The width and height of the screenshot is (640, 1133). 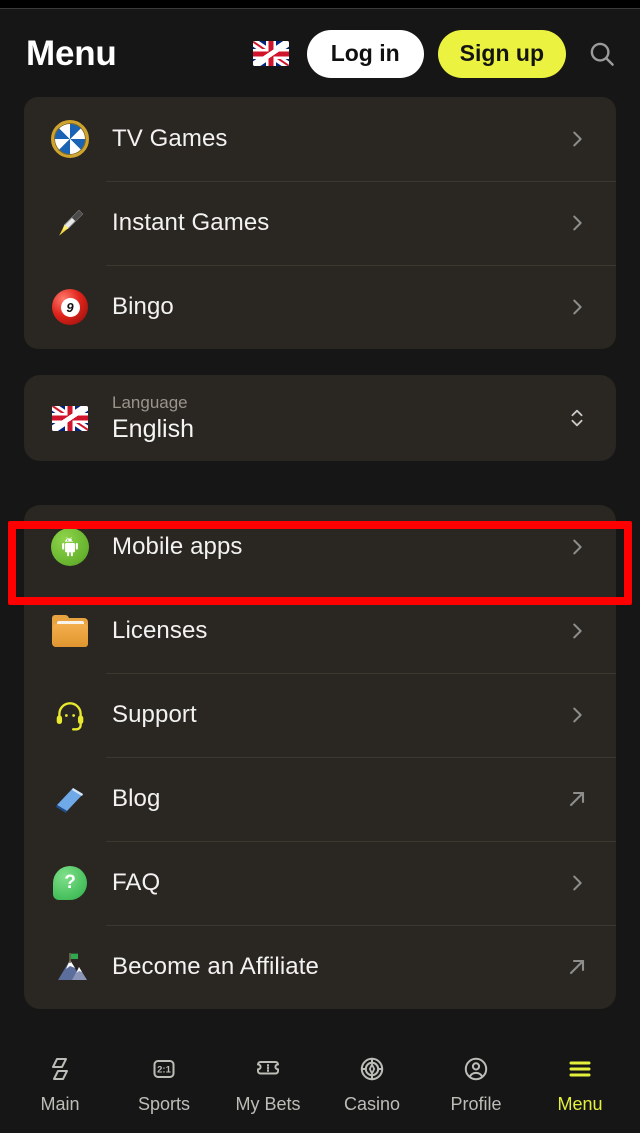 What do you see at coordinates (136, 882) in the screenshot?
I see `menu-item-label: FAQ` at bounding box center [136, 882].